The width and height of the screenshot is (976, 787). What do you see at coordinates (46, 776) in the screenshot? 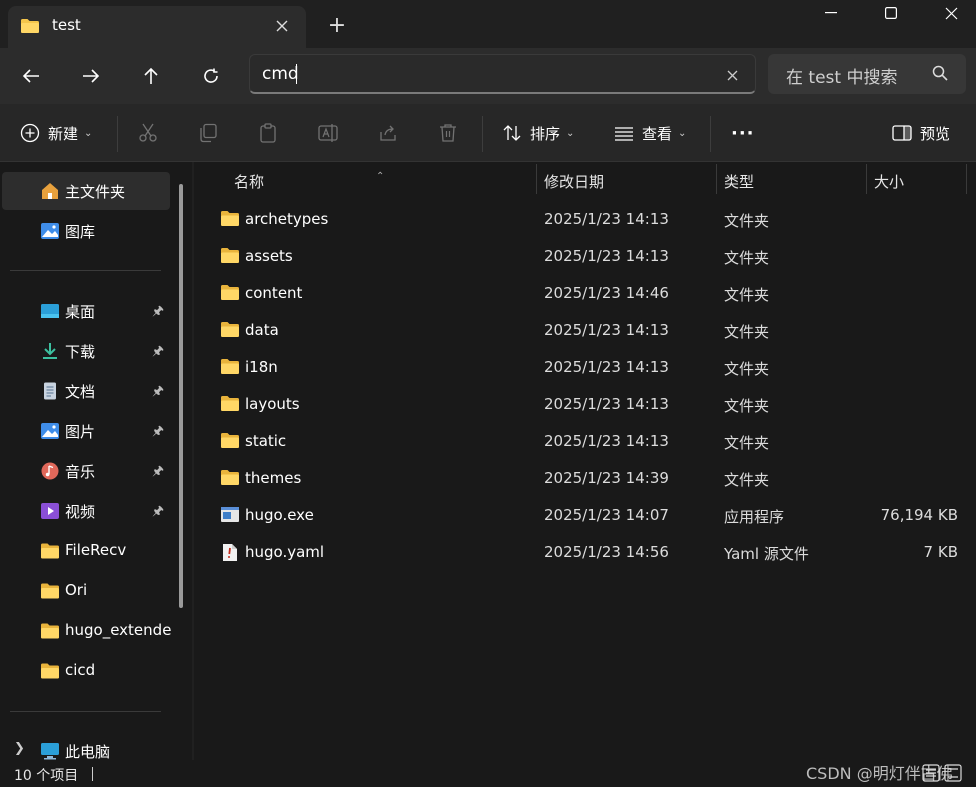
I see `item-count: 10 个项目` at bounding box center [46, 776].